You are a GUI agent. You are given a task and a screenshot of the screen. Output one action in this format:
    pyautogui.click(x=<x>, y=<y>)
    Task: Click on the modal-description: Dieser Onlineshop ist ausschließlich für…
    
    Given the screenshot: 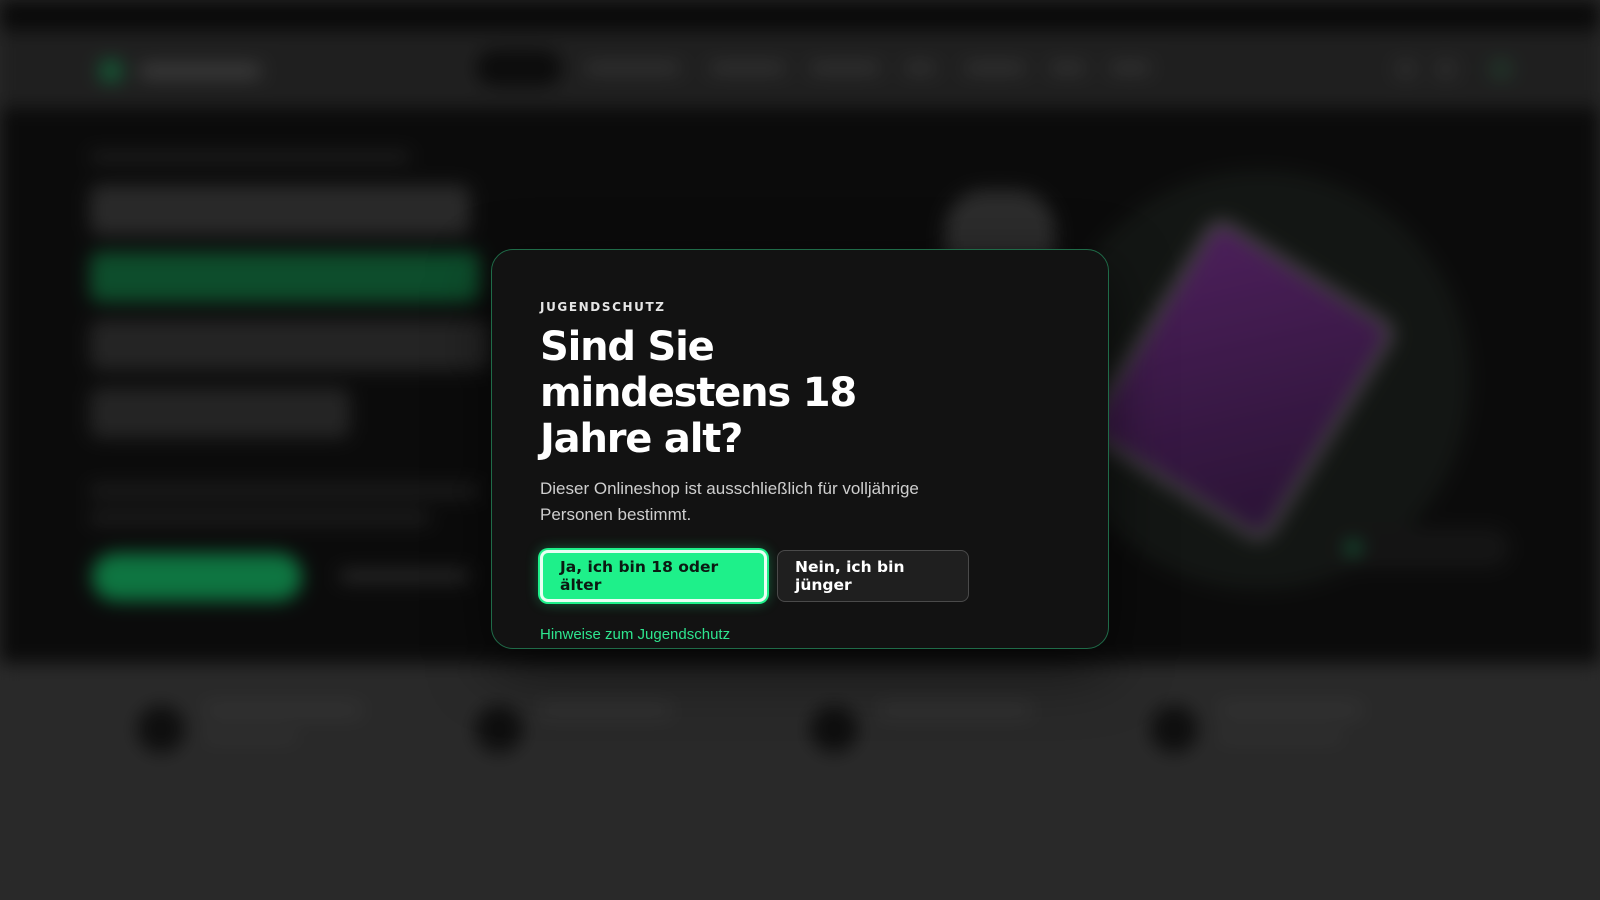 What is the action you would take?
    pyautogui.click(x=729, y=501)
    